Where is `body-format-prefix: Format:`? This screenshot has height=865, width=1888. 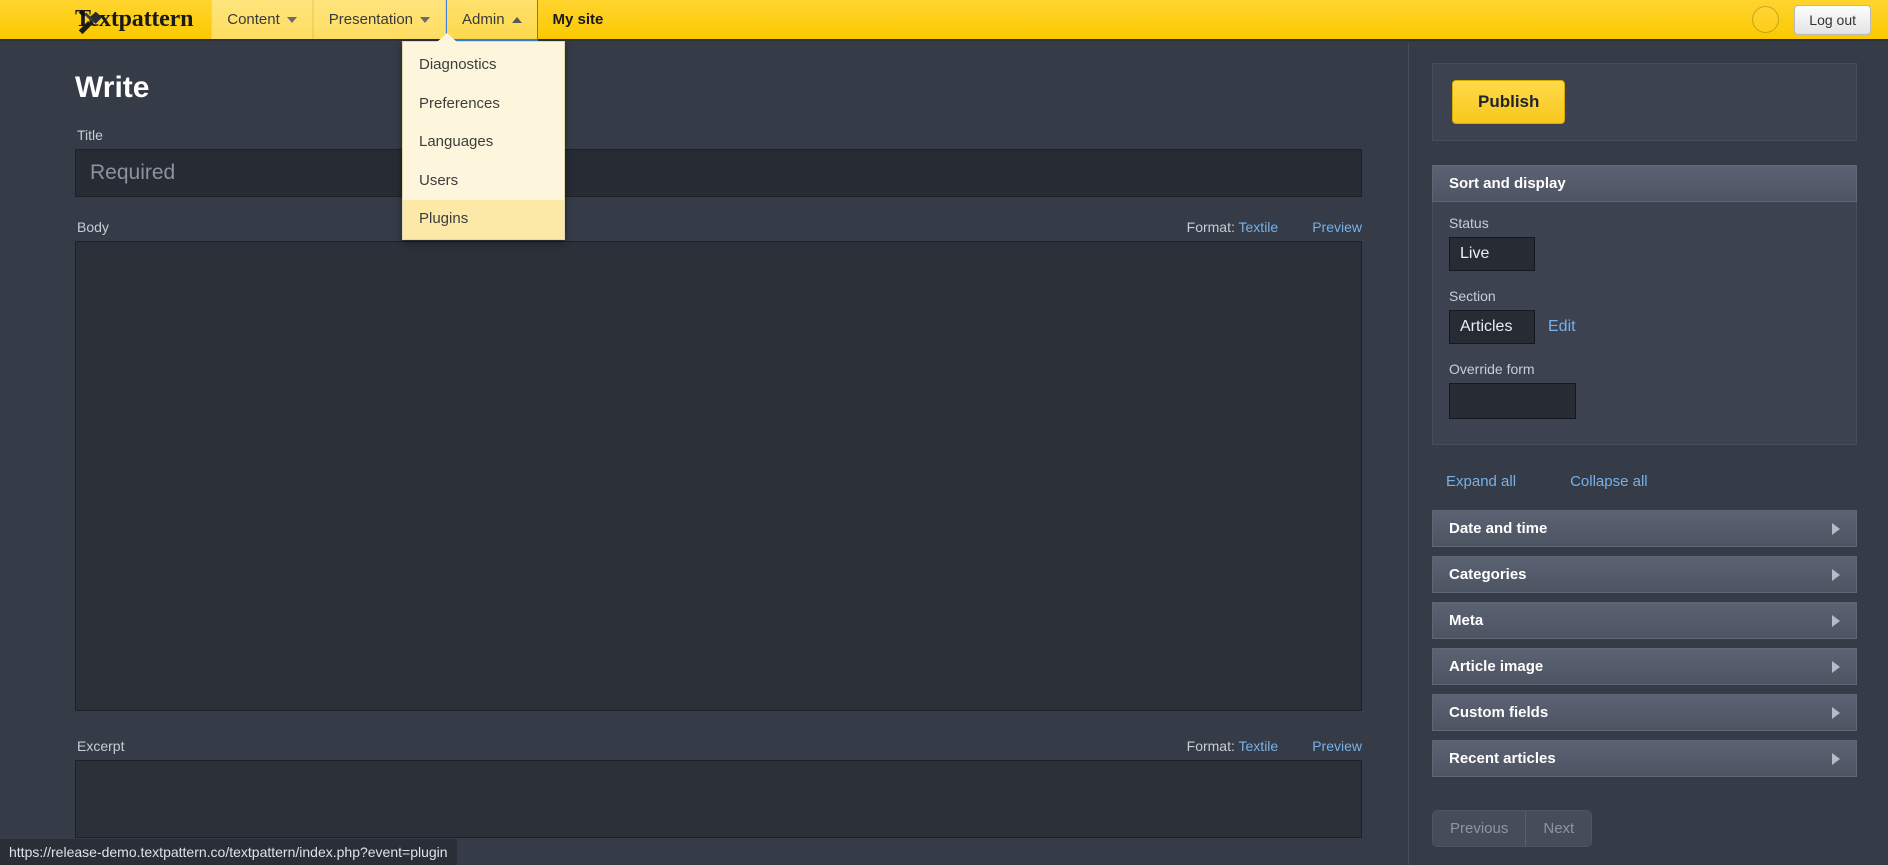 body-format-prefix: Format: is located at coordinates (1210, 227).